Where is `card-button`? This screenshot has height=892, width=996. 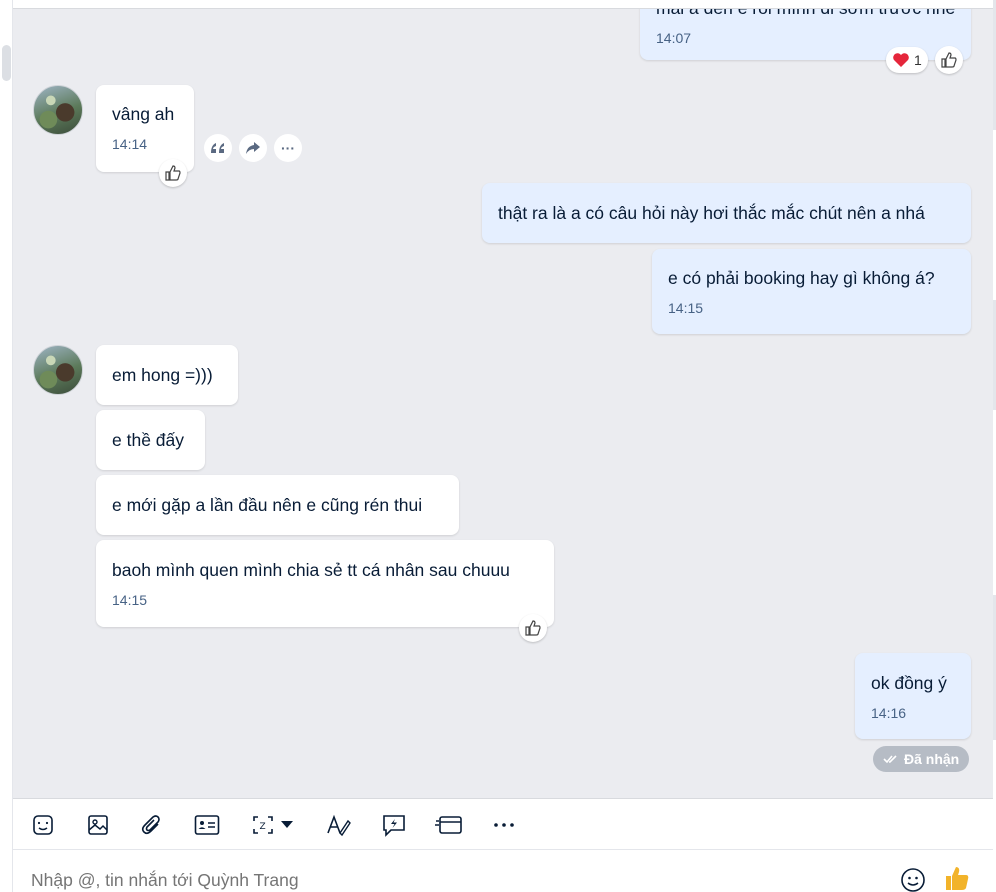
card-button is located at coordinates (449, 825).